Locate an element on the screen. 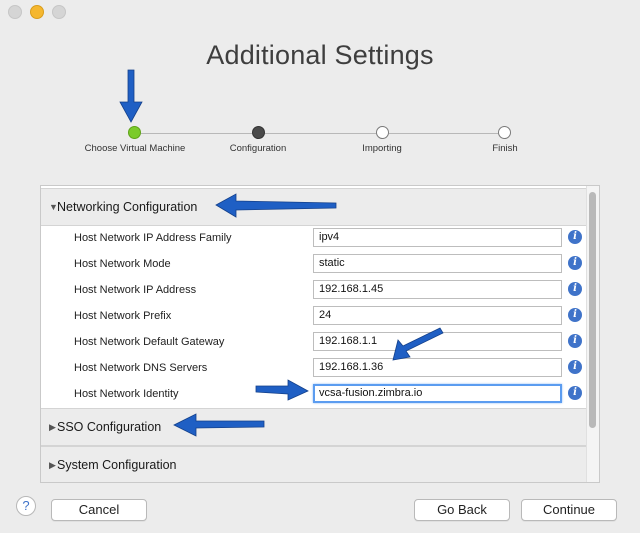 This screenshot has width=640, height=533. default-gateway-field: 192.168.1.1 is located at coordinates (437, 341).